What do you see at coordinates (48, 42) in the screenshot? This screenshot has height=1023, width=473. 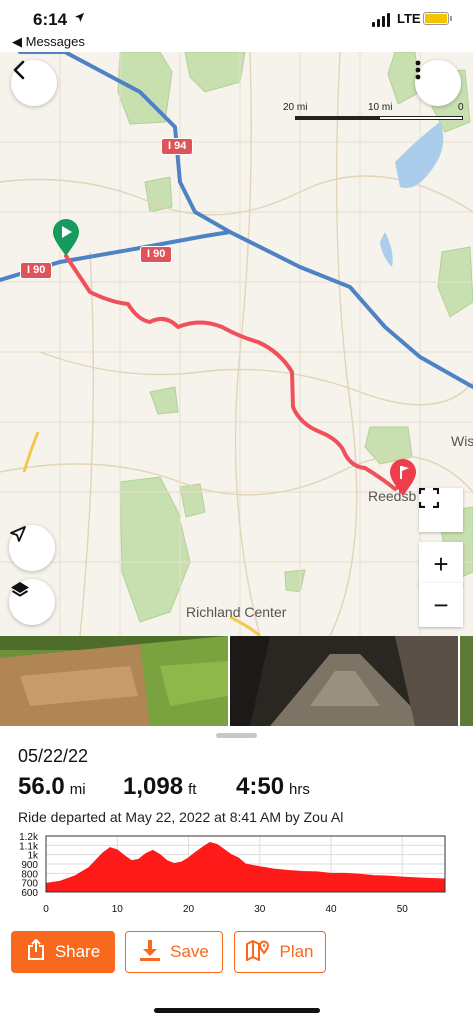 I see `back-to-messages-link: ◀ Messages` at bounding box center [48, 42].